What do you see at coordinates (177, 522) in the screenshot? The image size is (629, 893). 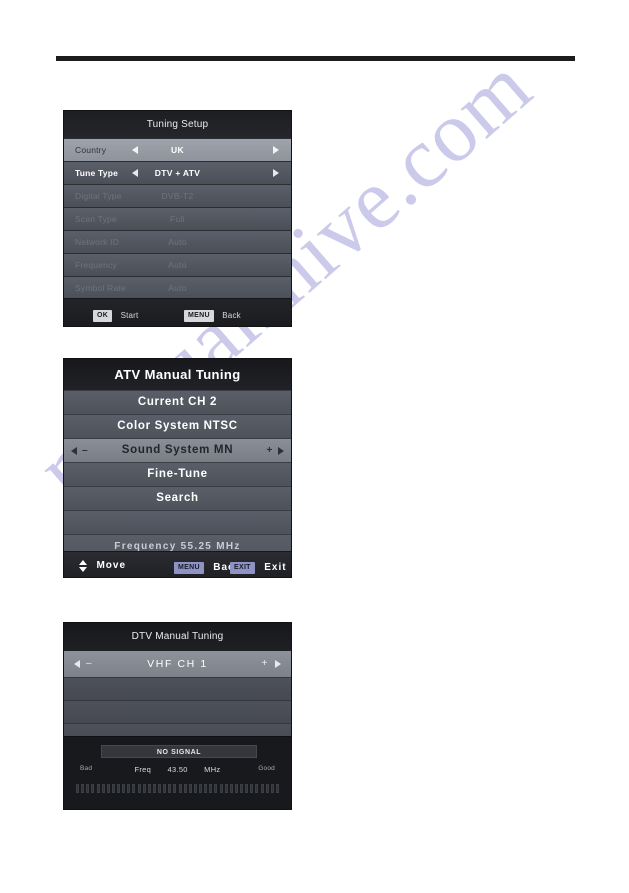 I see `atv-row-blank` at bounding box center [177, 522].